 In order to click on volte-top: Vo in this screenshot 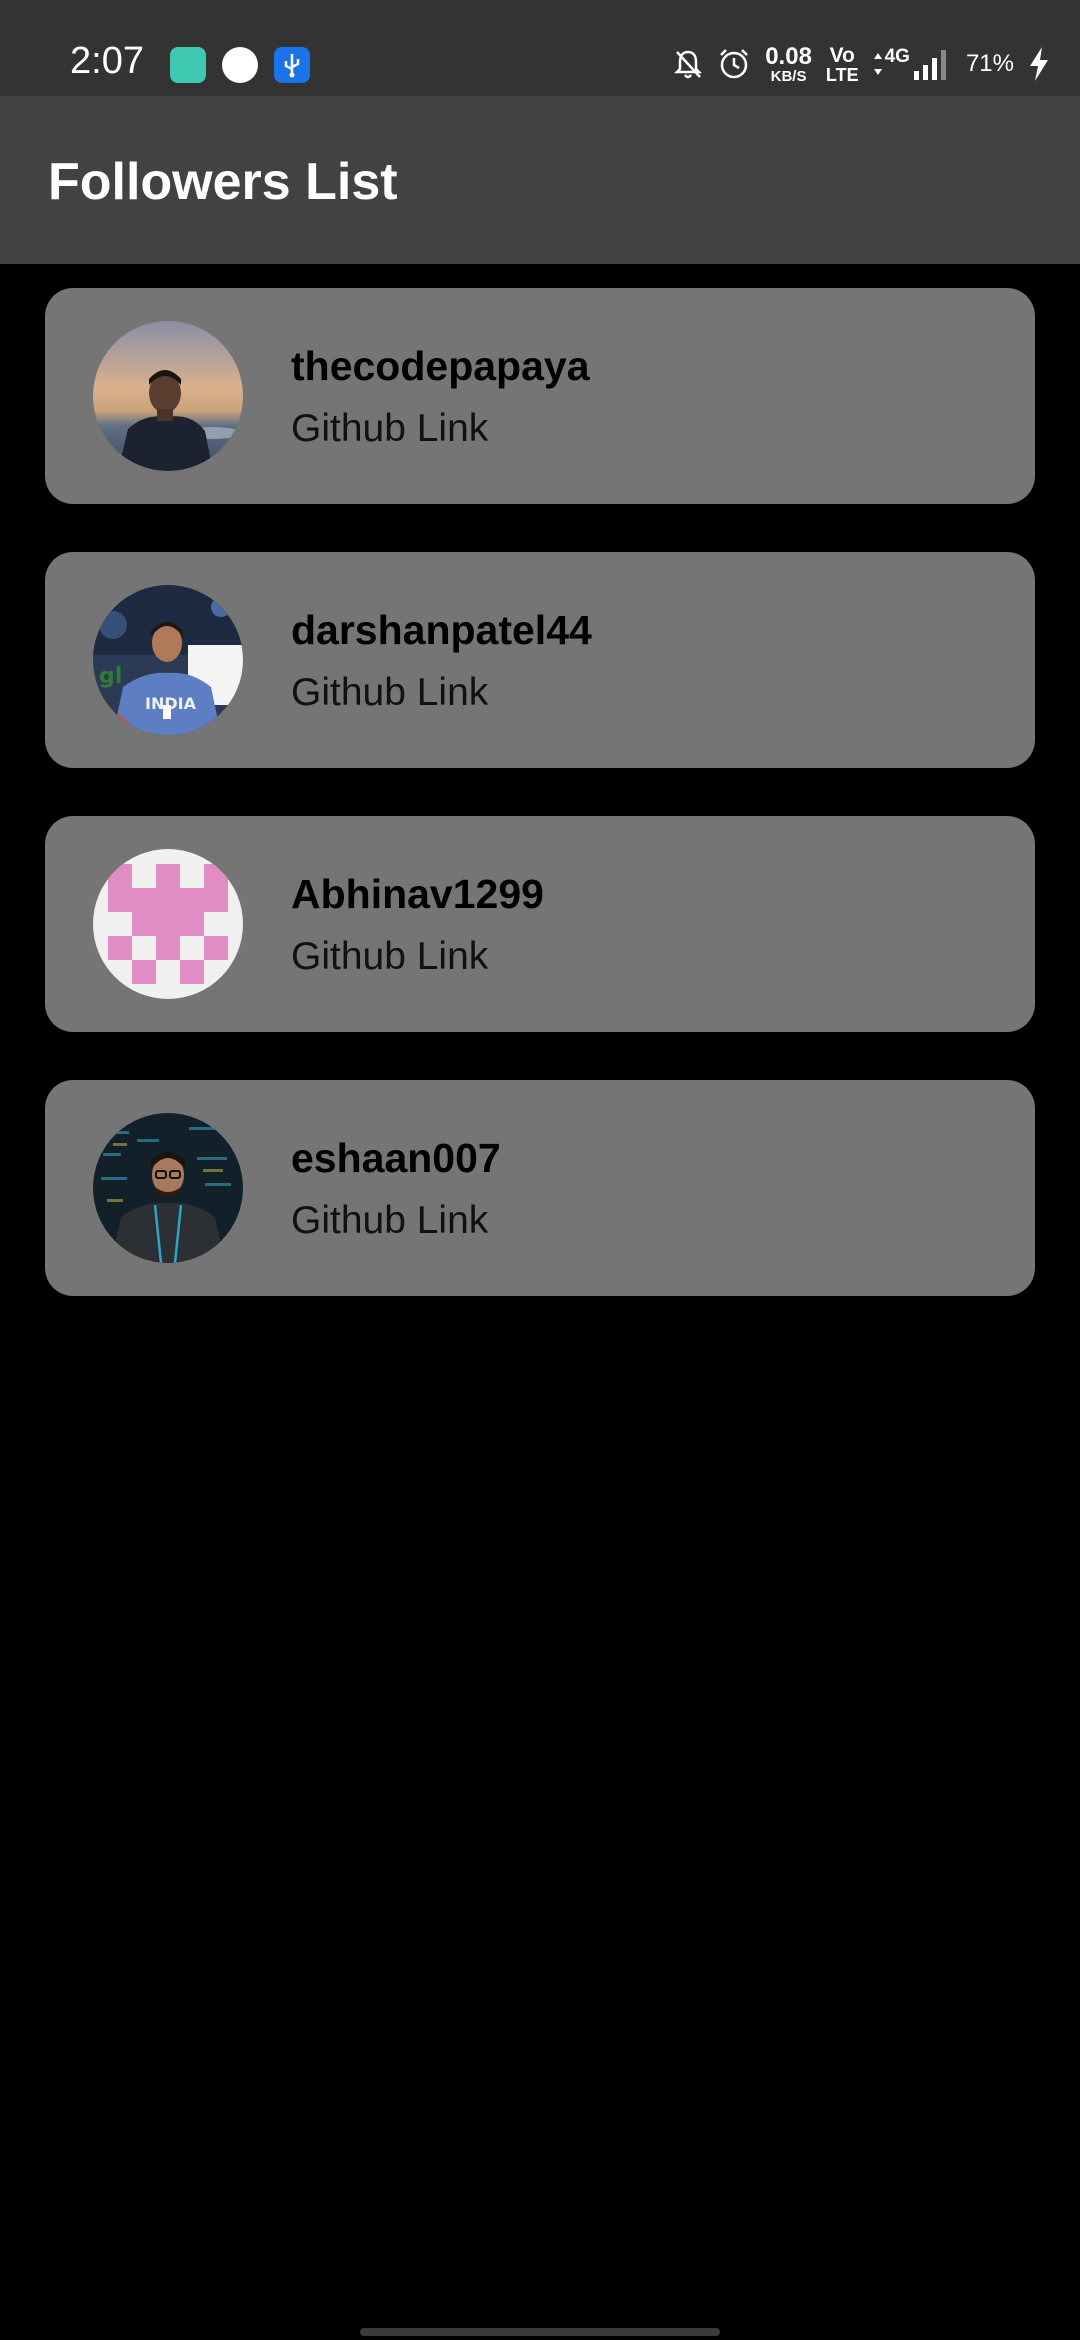, I will do `click(842, 55)`.